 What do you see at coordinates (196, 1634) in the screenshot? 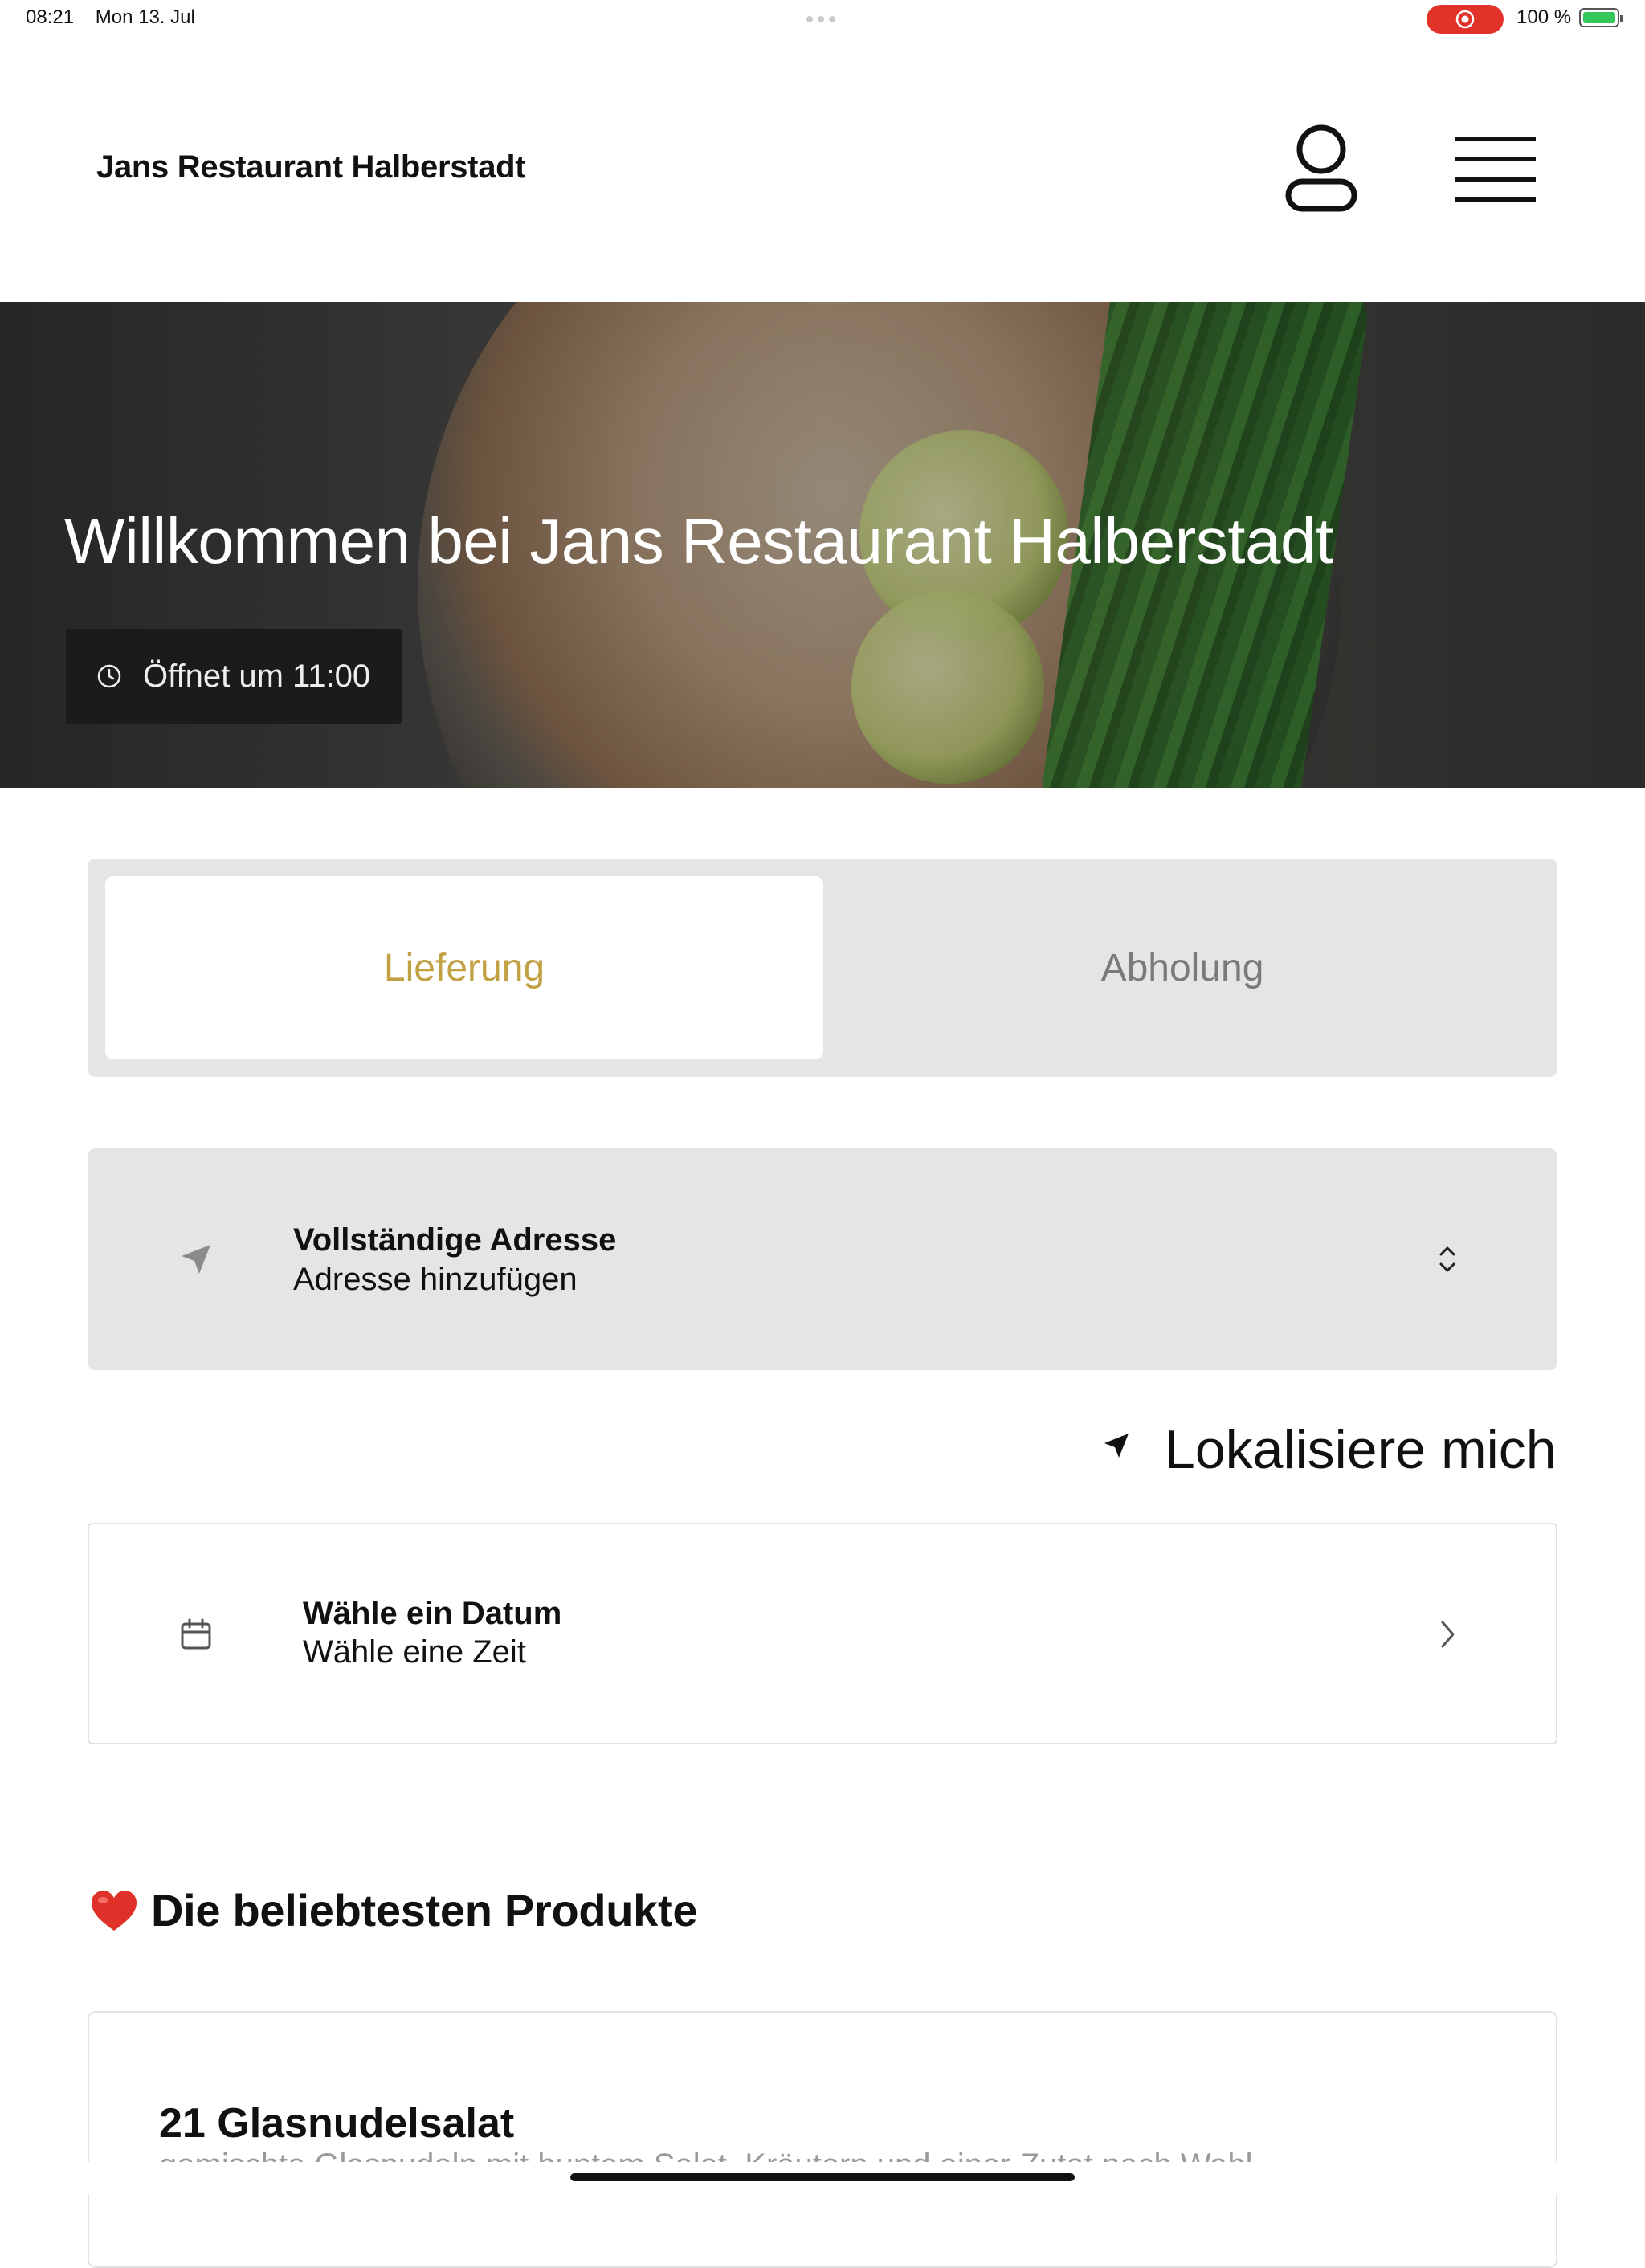
I see `calendar-icon` at bounding box center [196, 1634].